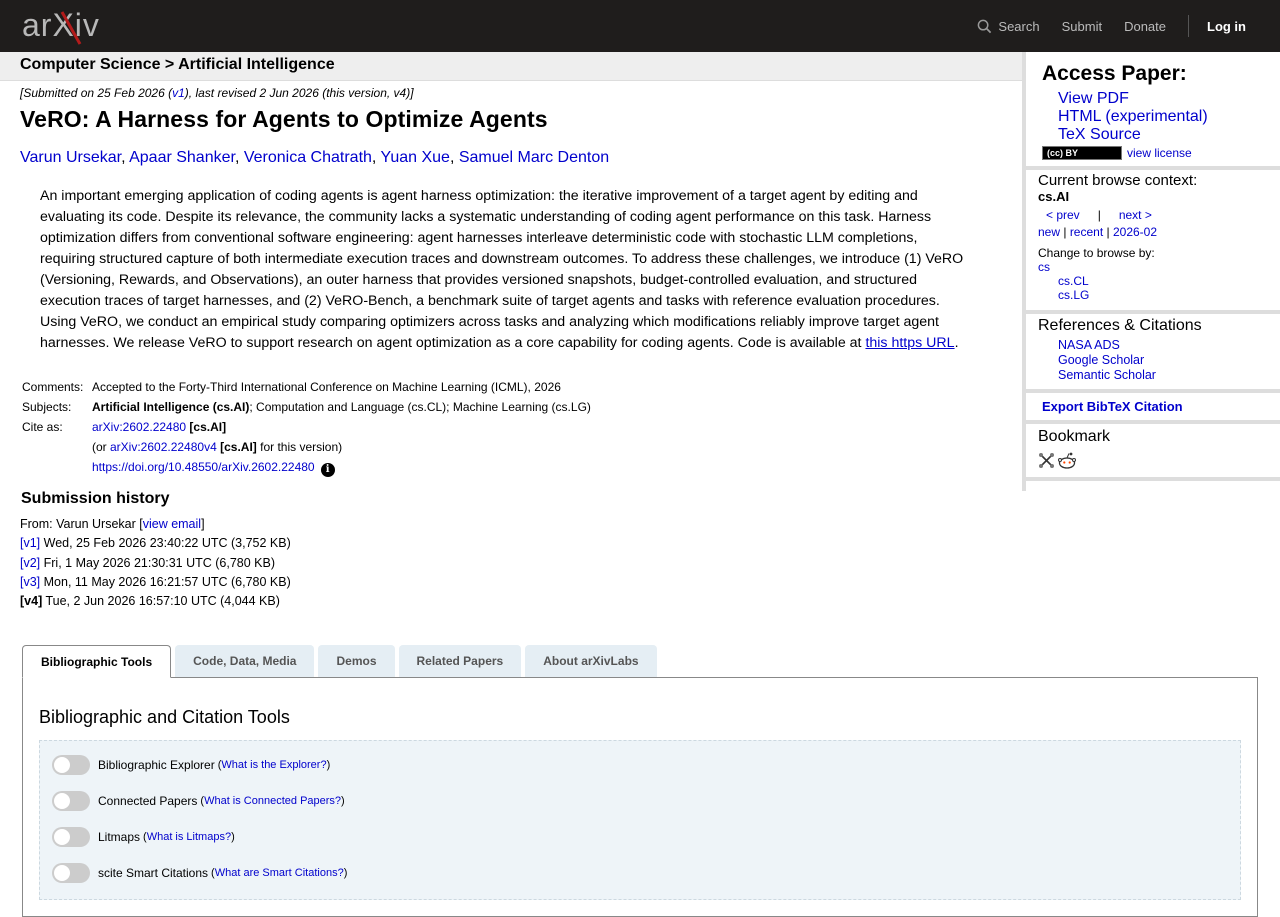 This screenshot has width=1280, height=917. What do you see at coordinates (1073, 295) in the screenshot?
I see `browse-cs-lg-link: cs.LG` at bounding box center [1073, 295].